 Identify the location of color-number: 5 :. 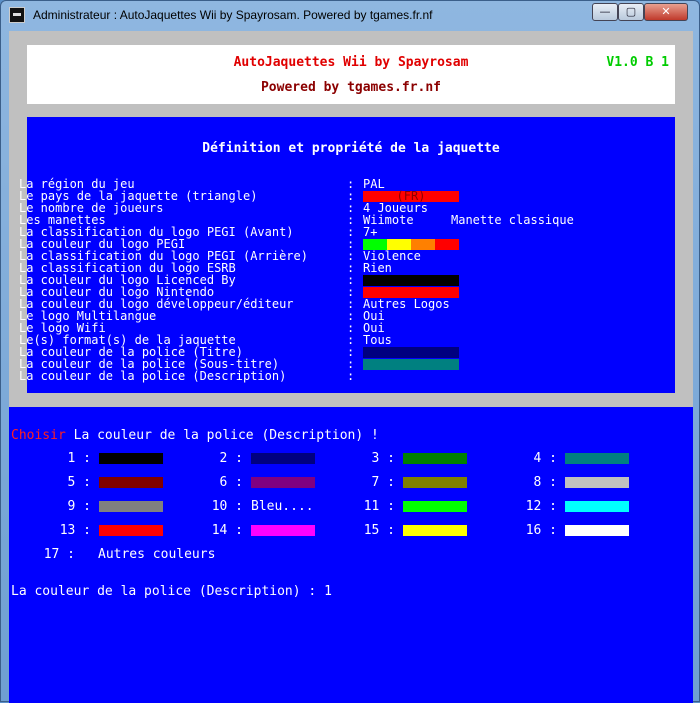
(79, 482).